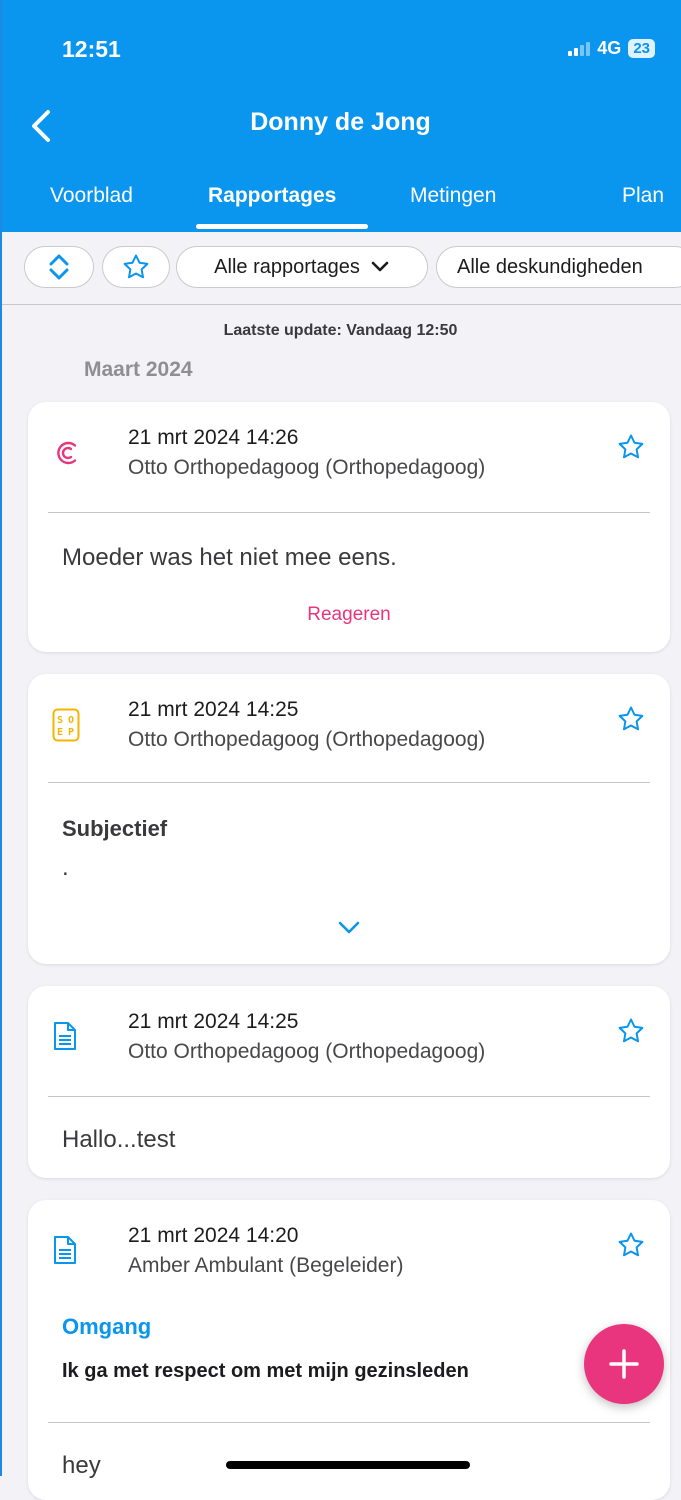 The height and width of the screenshot is (1500, 681). Describe the element at coordinates (66, 725) in the screenshot. I see `soep-icon: S O E P` at that location.